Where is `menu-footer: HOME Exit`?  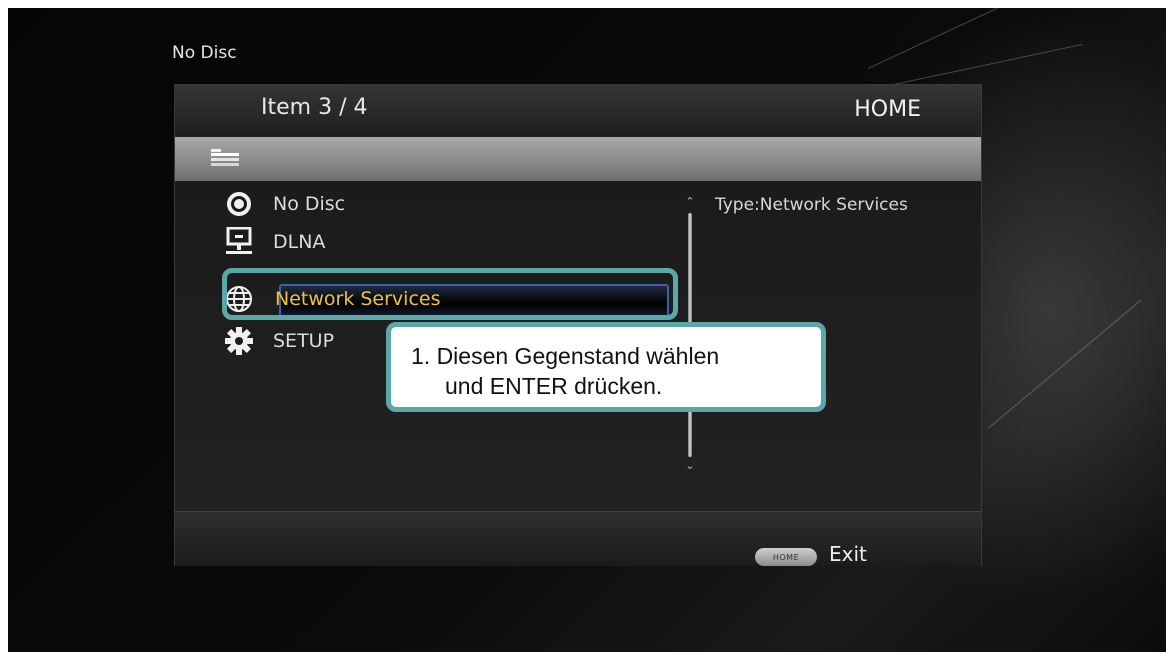 menu-footer: HOME Exit is located at coordinates (578, 538).